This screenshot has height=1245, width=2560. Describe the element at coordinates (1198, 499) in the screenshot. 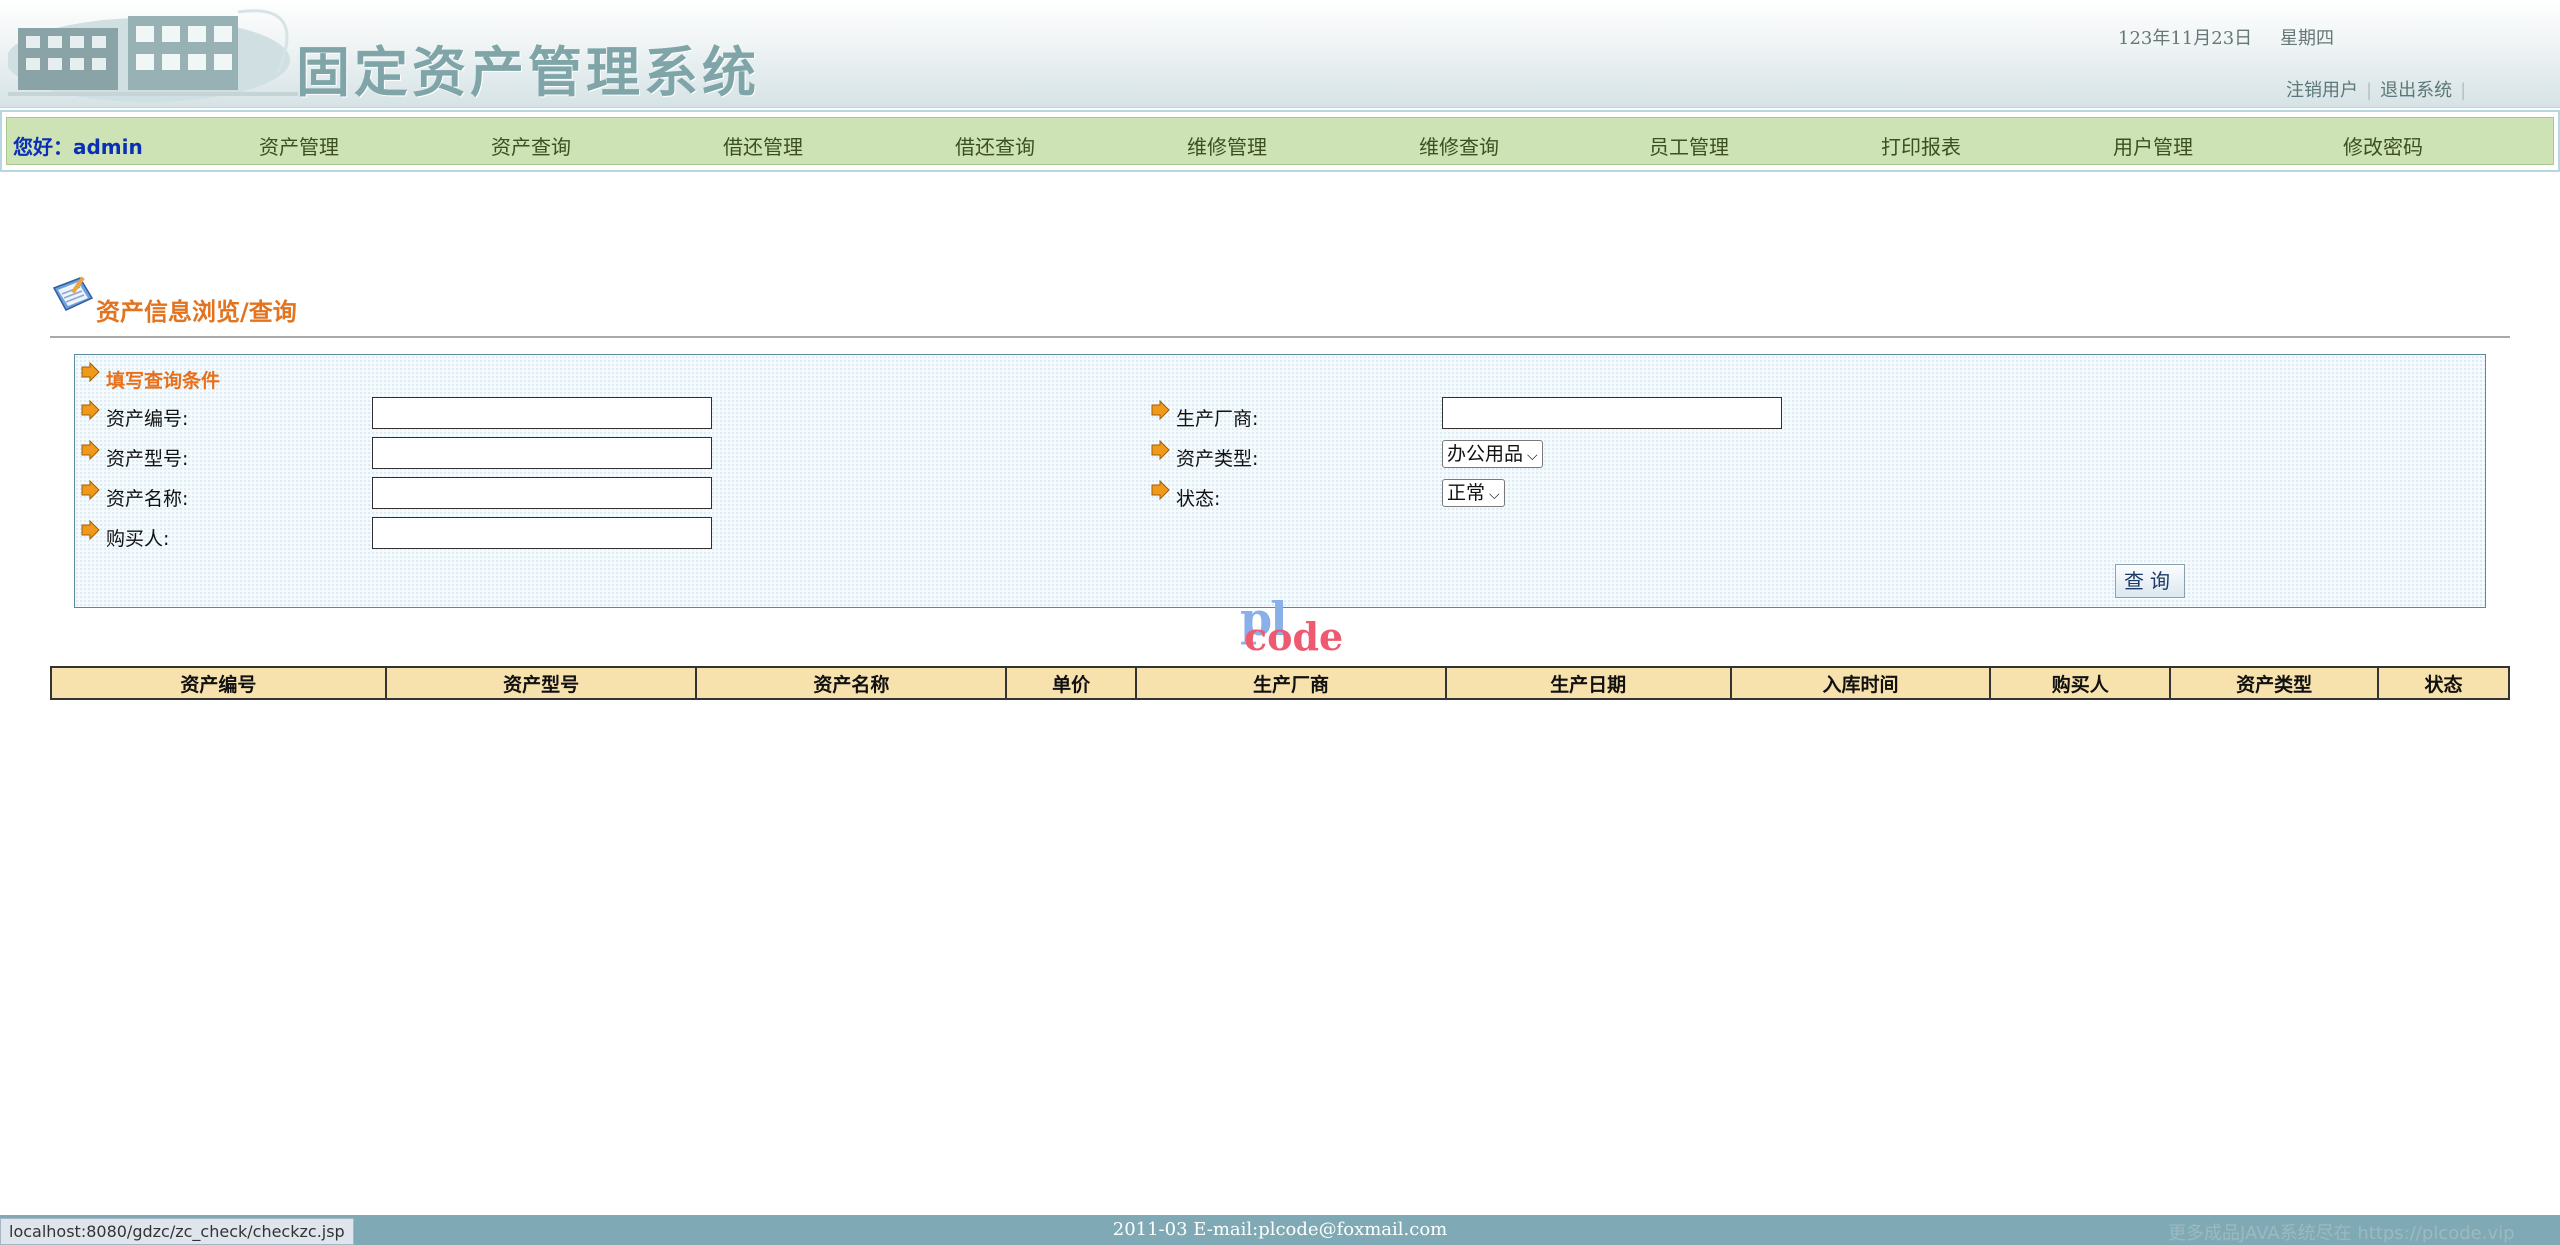

I see `status-label: 状态:` at that location.